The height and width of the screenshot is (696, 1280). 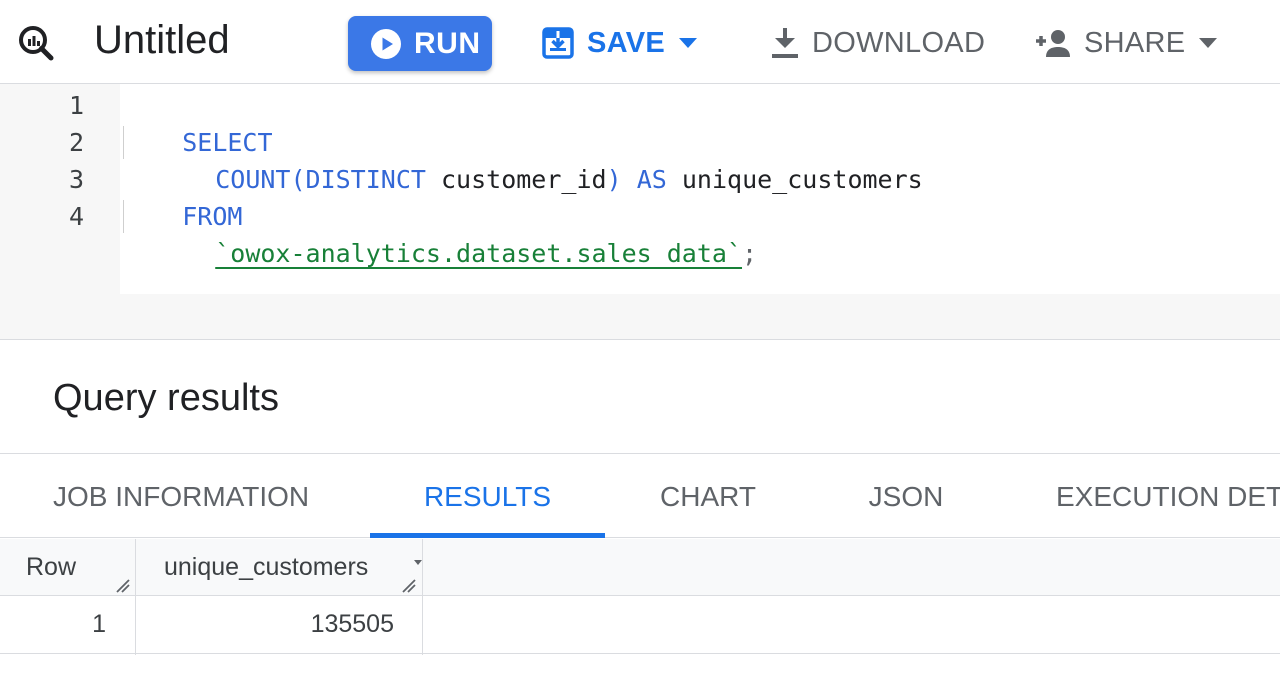 What do you see at coordinates (640, 567) in the screenshot?
I see `table-header-row: Row unique_customers` at bounding box center [640, 567].